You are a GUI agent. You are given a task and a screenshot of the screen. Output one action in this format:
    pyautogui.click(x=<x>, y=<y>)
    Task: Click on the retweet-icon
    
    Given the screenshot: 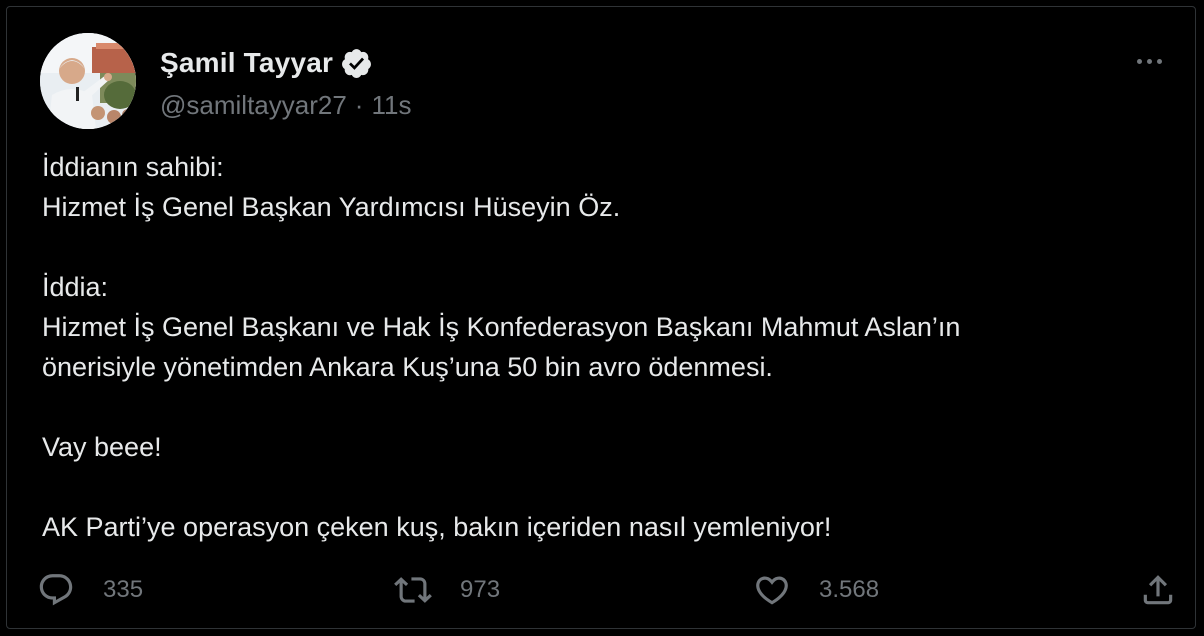 What is the action you would take?
    pyautogui.click(x=413, y=590)
    